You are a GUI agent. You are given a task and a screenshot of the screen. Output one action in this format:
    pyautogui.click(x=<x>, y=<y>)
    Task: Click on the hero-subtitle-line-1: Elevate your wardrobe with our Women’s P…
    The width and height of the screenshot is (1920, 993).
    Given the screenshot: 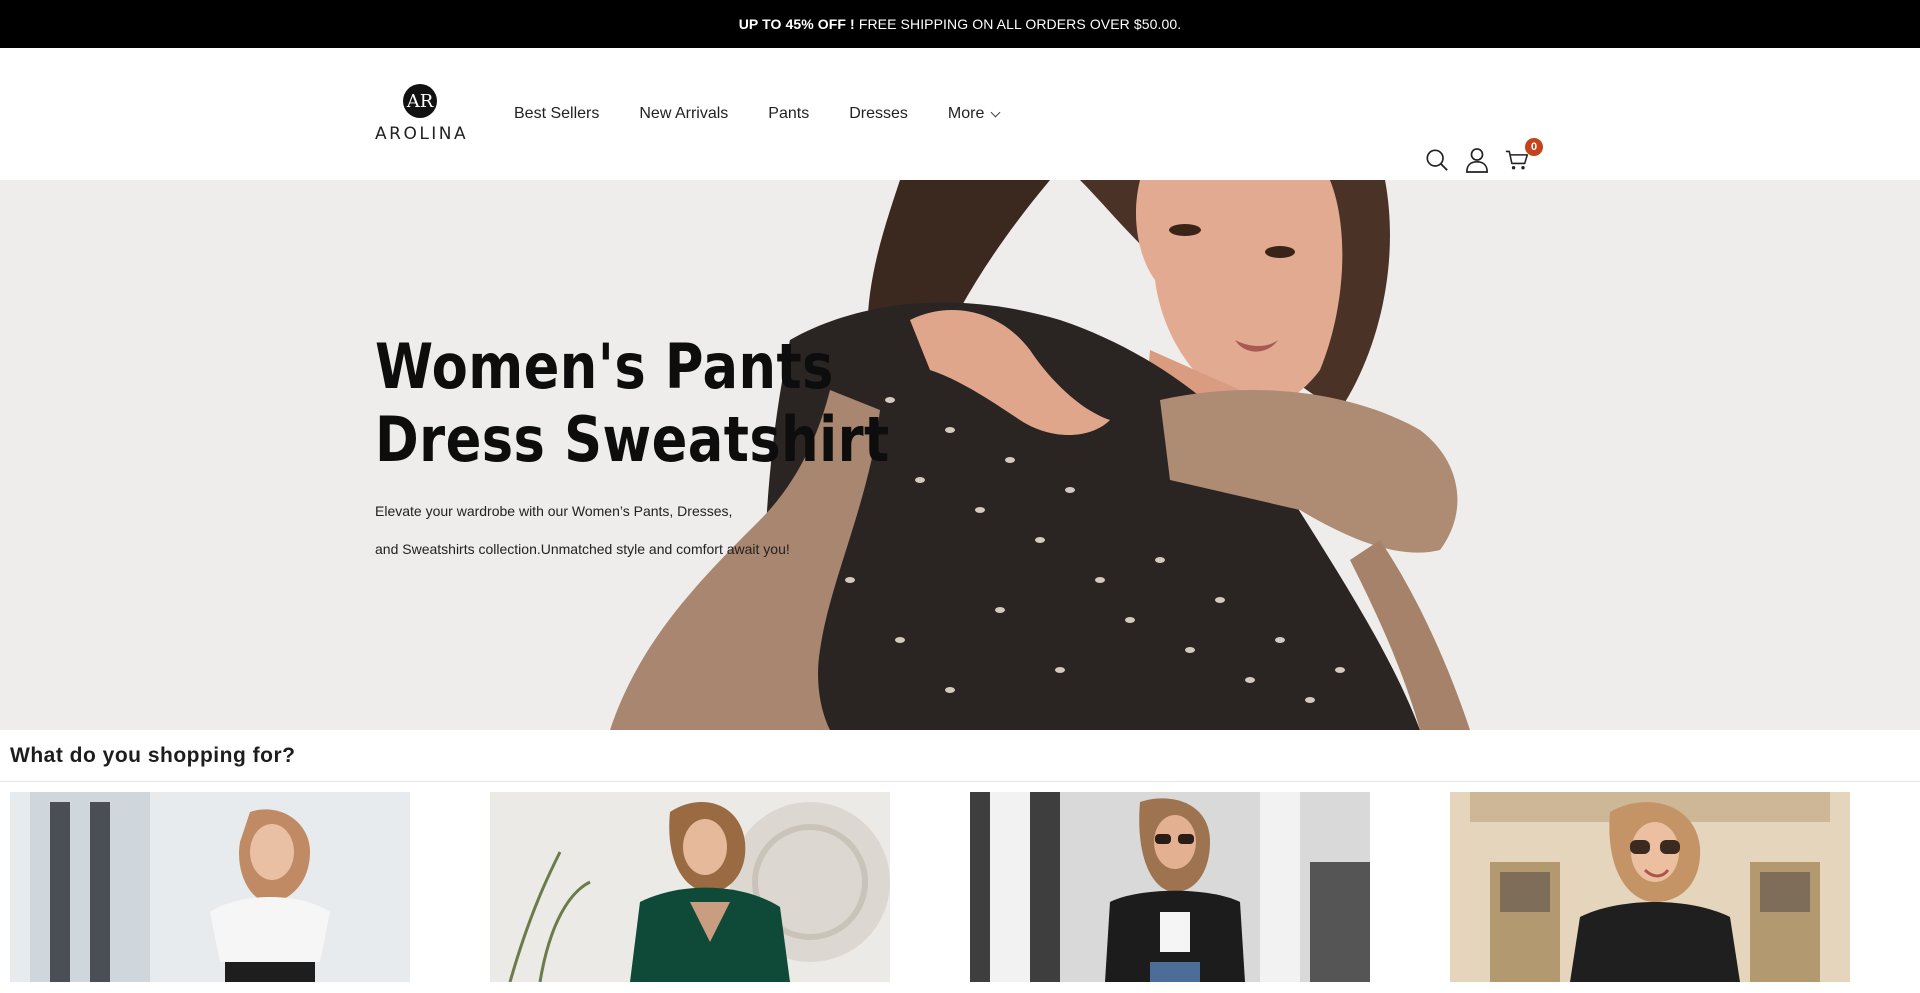 What is the action you would take?
    pyautogui.click(x=554, y=511)
    